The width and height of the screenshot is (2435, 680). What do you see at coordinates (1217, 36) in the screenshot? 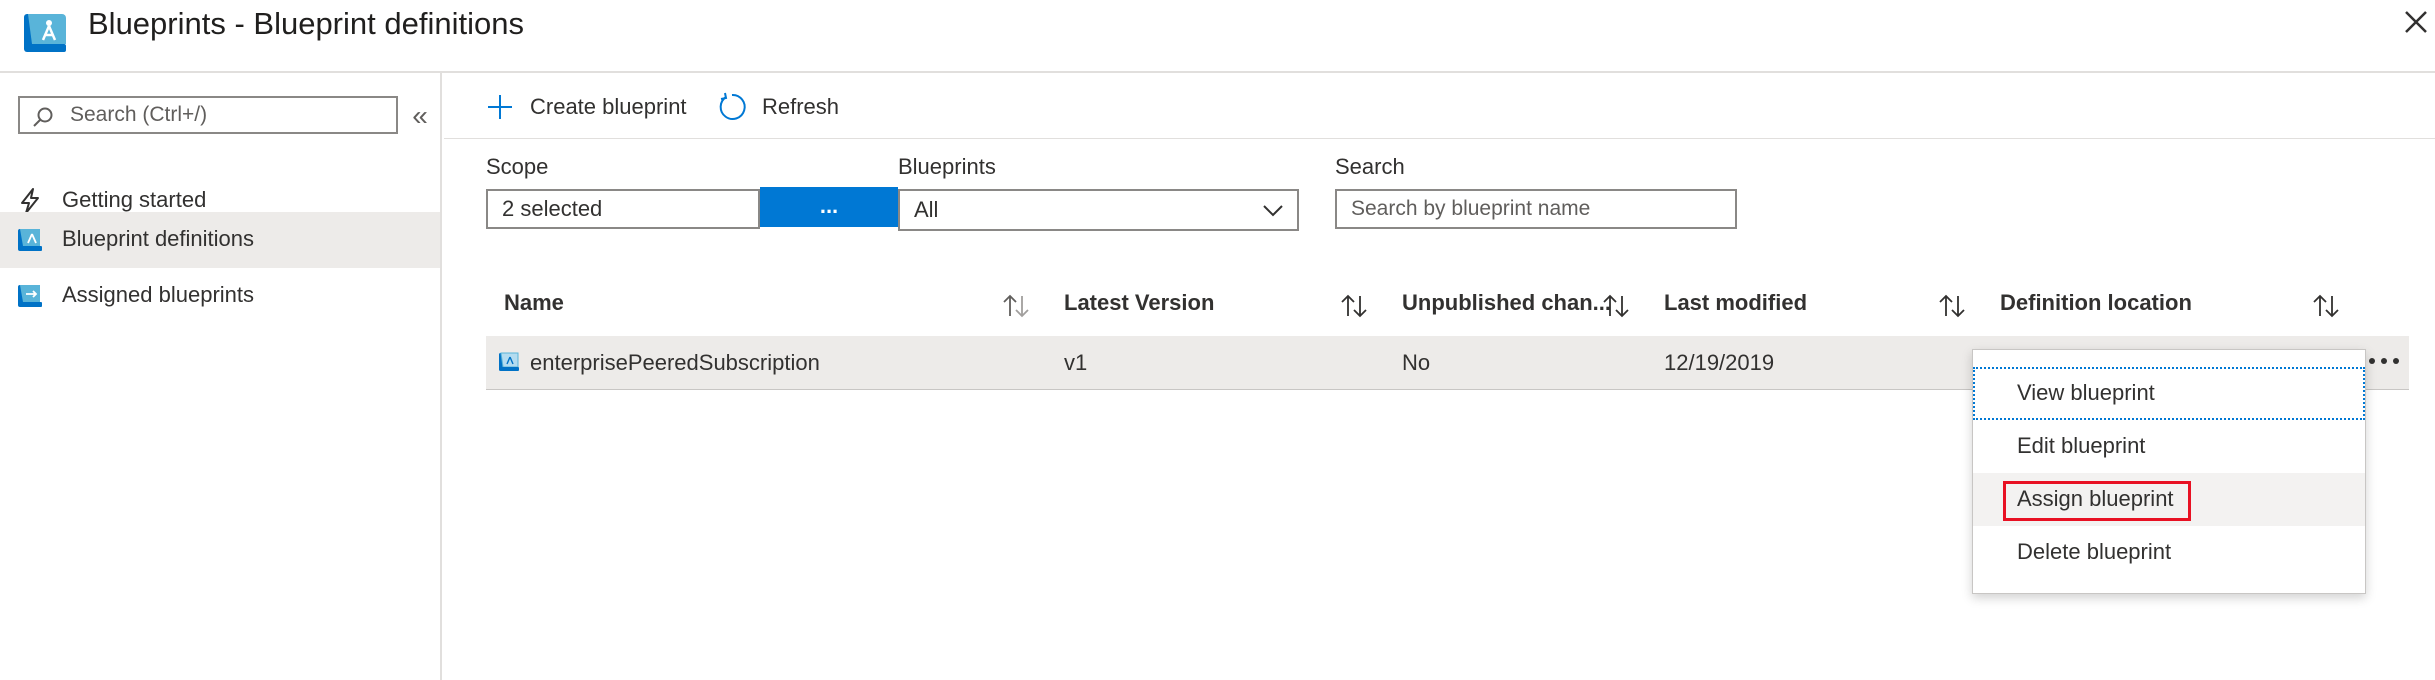
I see `title-bar: Blueprints - Blueprint definitions` at bounding box center [1217, 36].